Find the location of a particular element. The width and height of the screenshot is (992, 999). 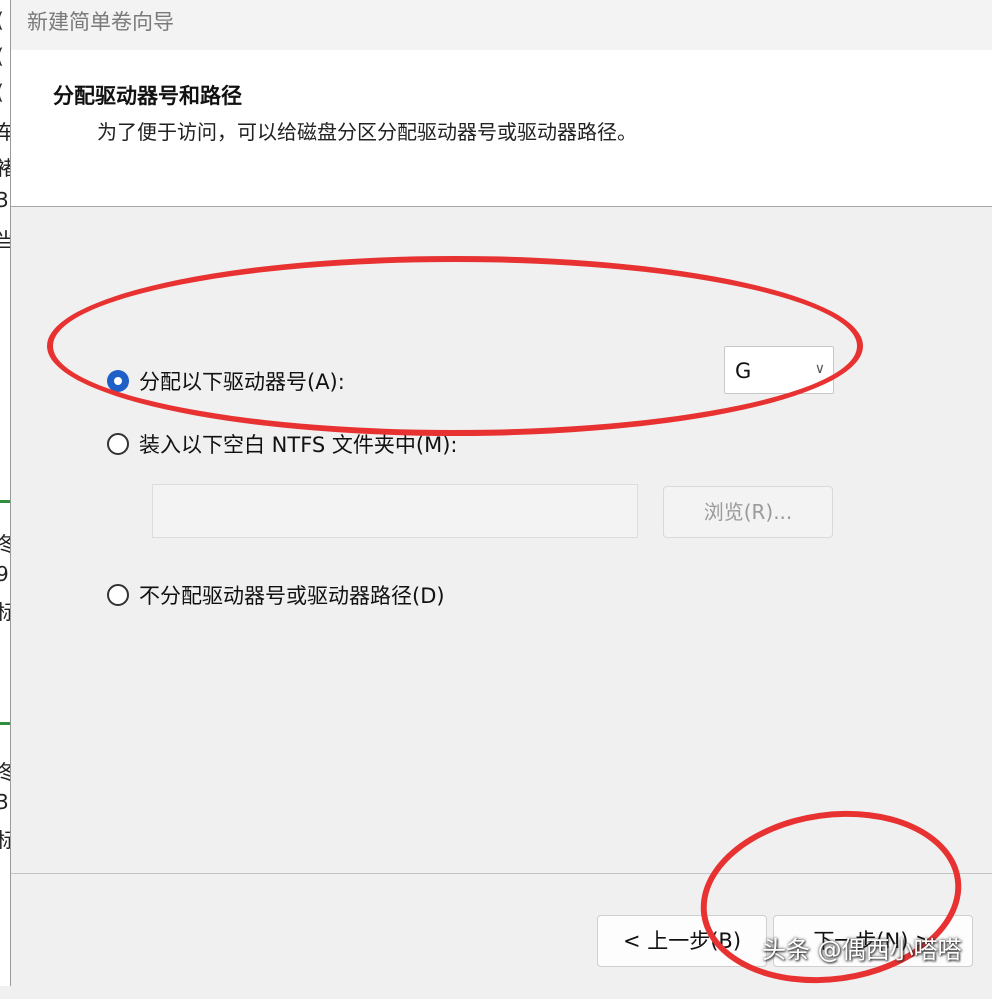

back-button: < 上一步(B) is located at coordinates (682, 941).